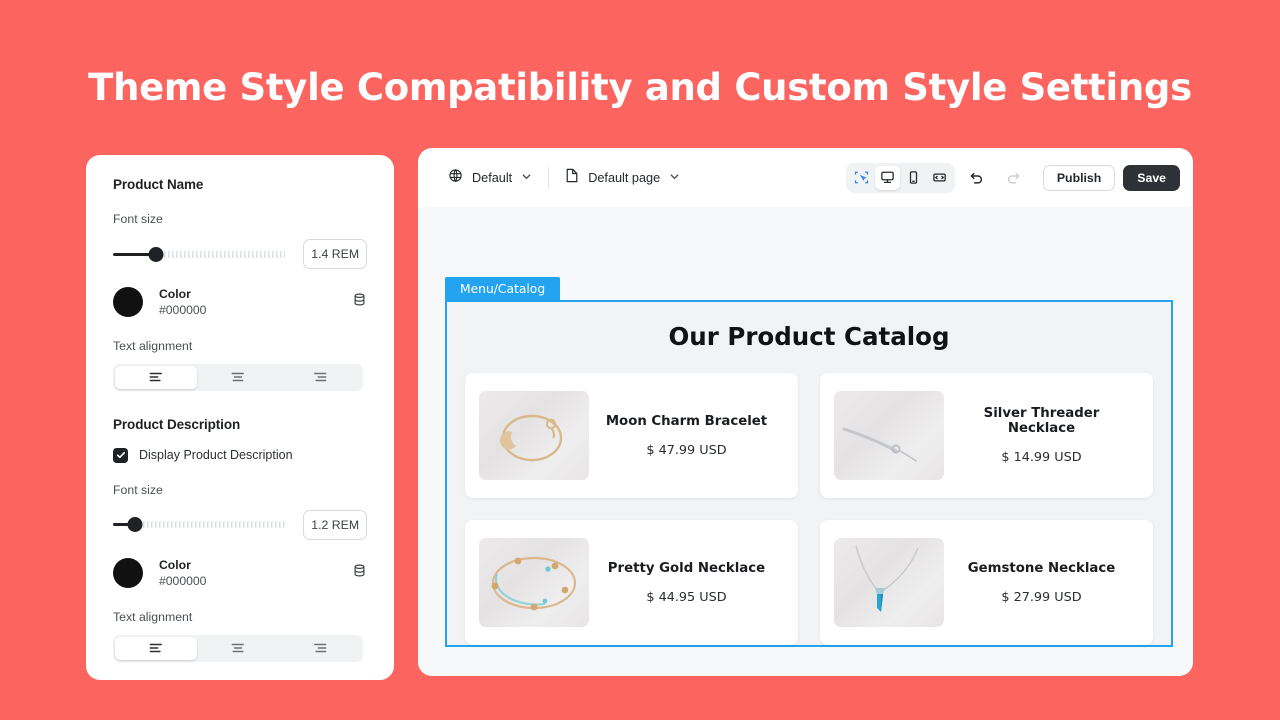  I want to click on globe-icon, so click(455, 178).